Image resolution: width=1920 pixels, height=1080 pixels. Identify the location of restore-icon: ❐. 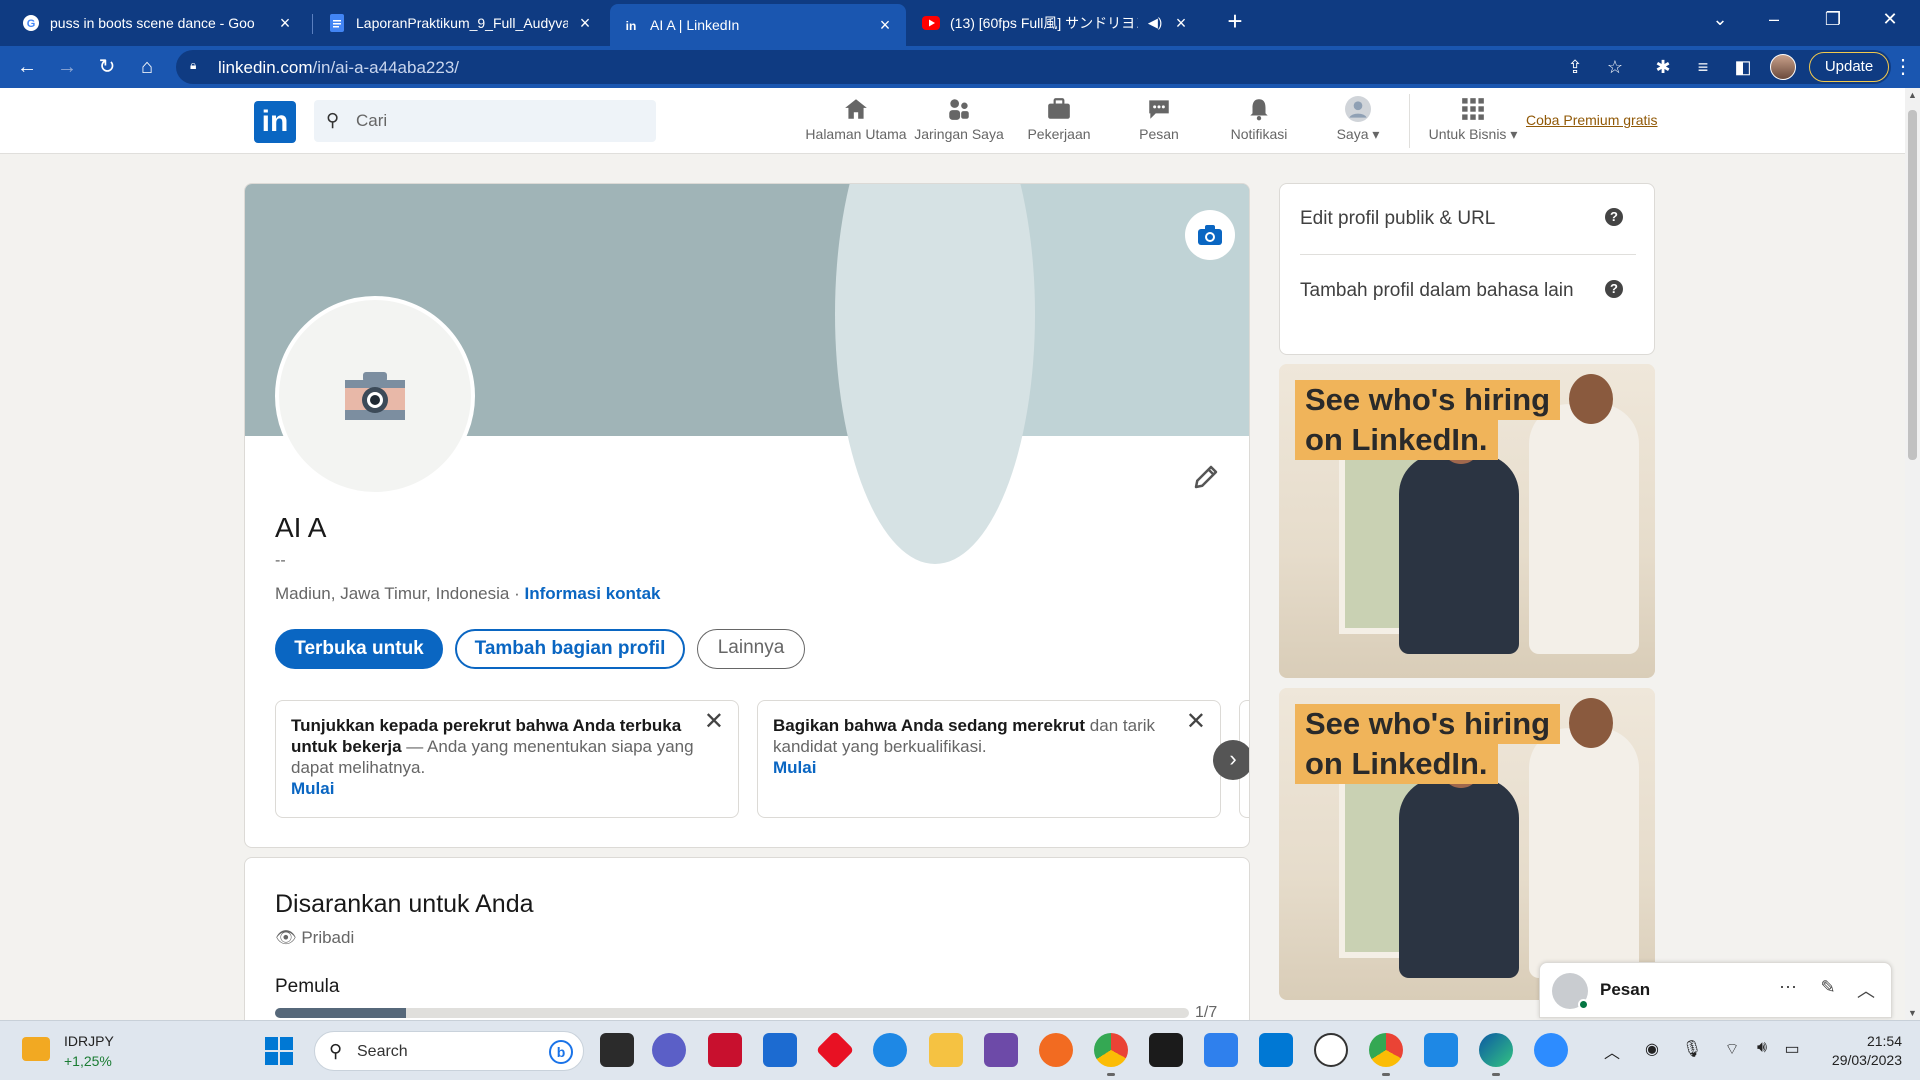
(1833, 19).